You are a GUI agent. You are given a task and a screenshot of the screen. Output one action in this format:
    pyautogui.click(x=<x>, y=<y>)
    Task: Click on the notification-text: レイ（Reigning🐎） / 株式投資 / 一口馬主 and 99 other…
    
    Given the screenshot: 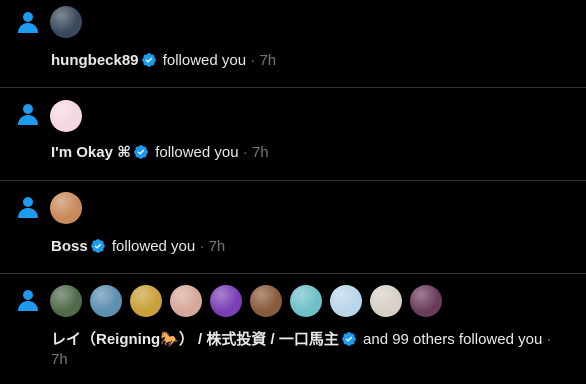 What is the action you would take?
    pyautogui.click(x=310, y=350)
    